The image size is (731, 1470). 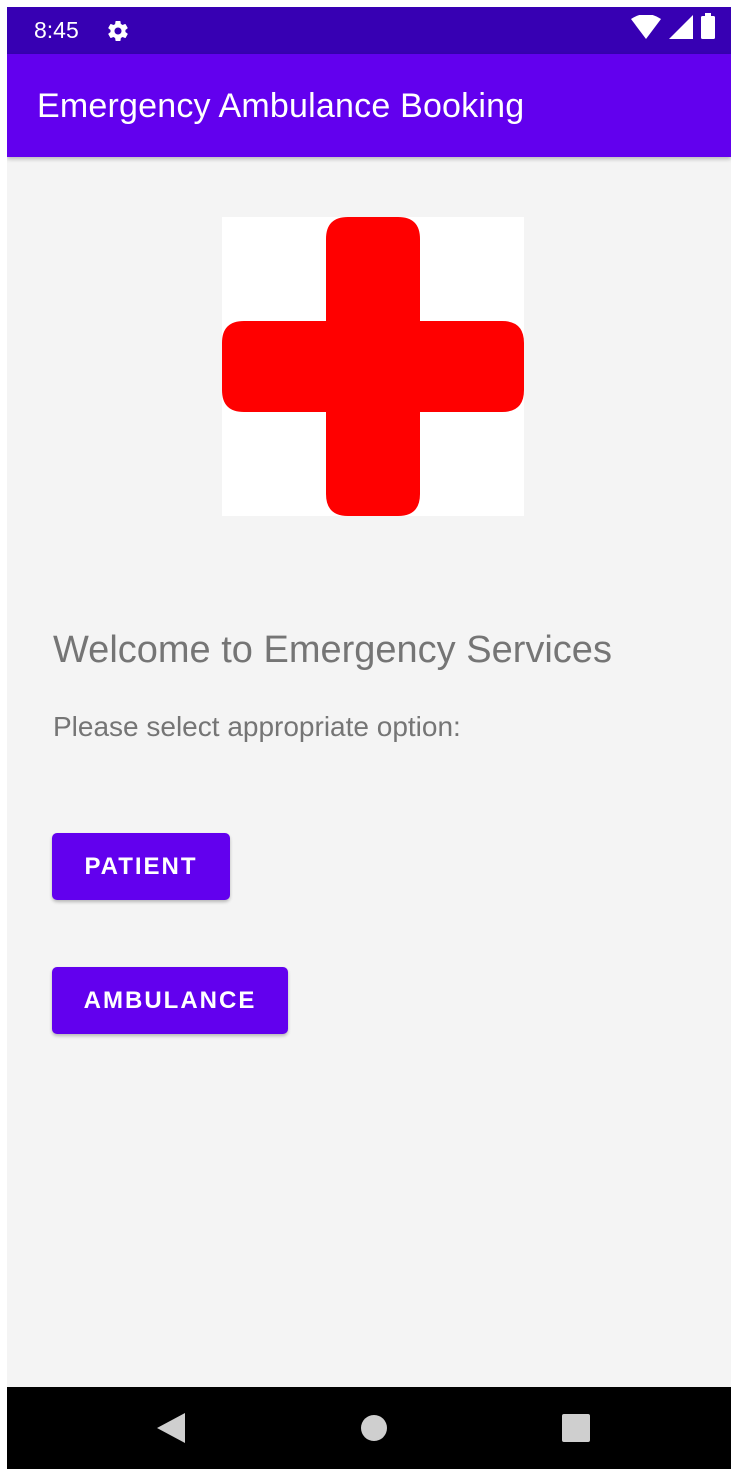 I want to click on red-cross-icon, so click(x=373, y=366).